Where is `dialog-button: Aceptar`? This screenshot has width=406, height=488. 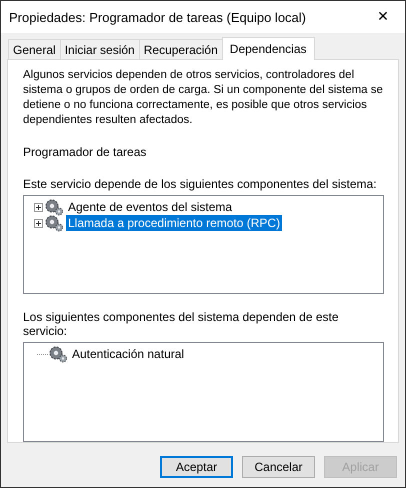 dialog-button: Aceptar is located at coordinates (196, 467).